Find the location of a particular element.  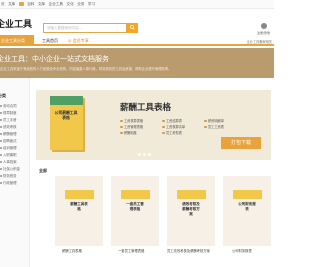

download-button: 打包下载 is located at coordinates (241, 143).